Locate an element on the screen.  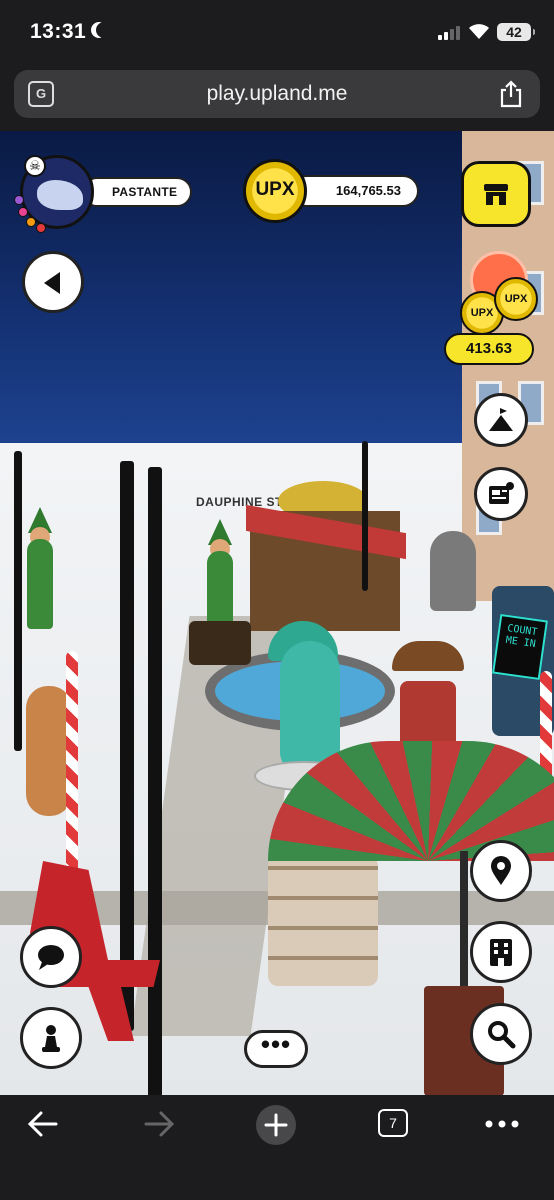
earnings-value: 413.63 is located at coordinates (489, 349).